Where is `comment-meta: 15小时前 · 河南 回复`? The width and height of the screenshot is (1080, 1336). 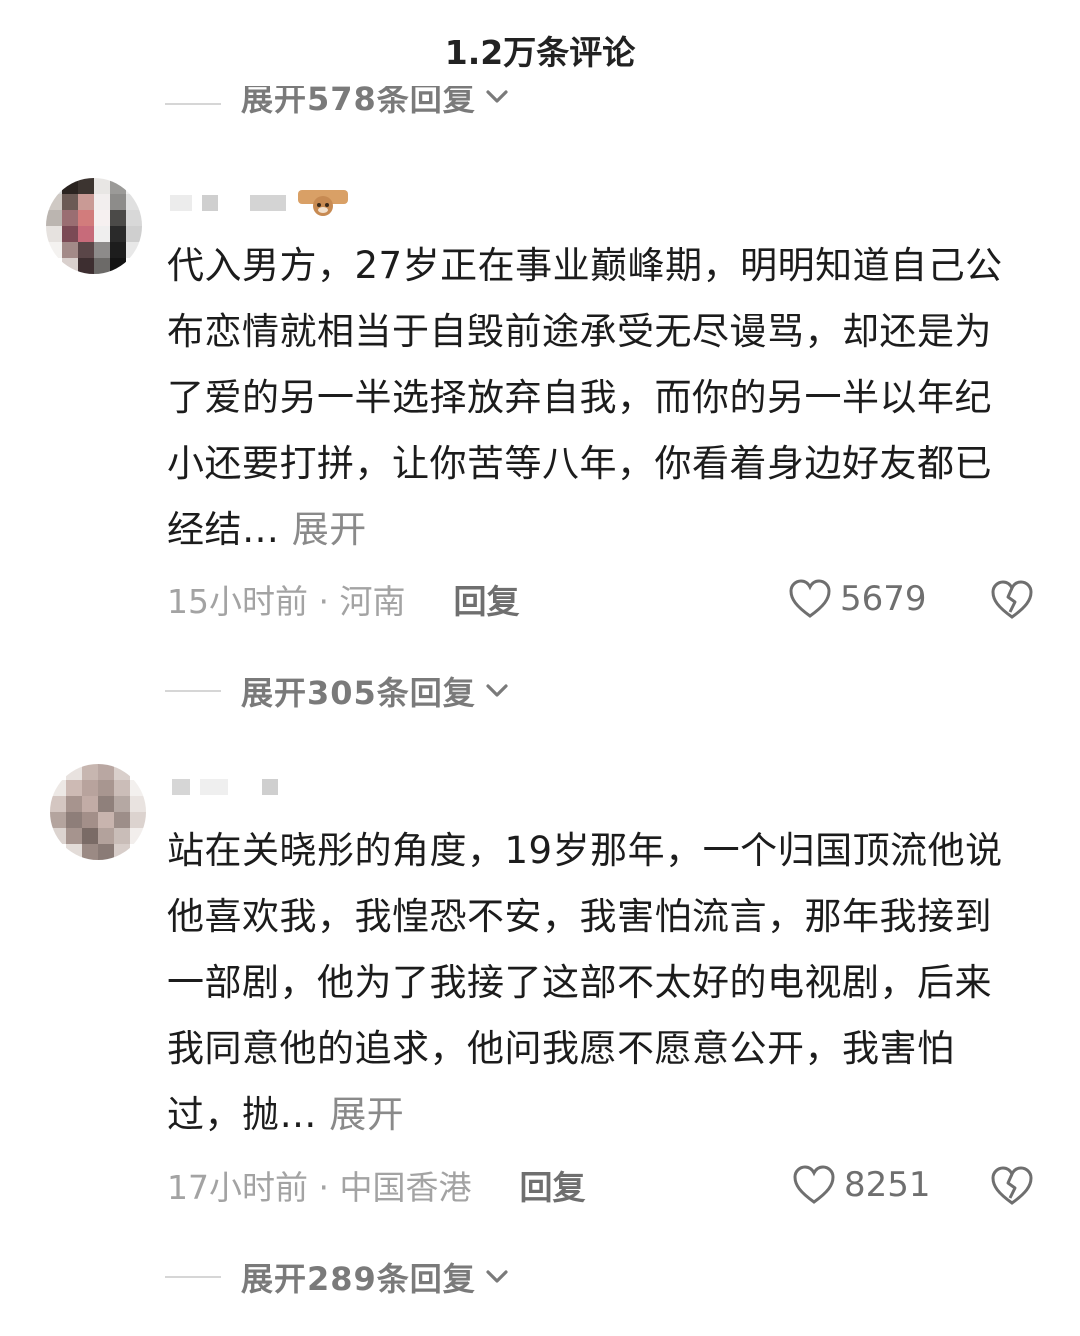
comment-meta: 15小时前 · 河南 回复 is located at coordinates (343, 599).